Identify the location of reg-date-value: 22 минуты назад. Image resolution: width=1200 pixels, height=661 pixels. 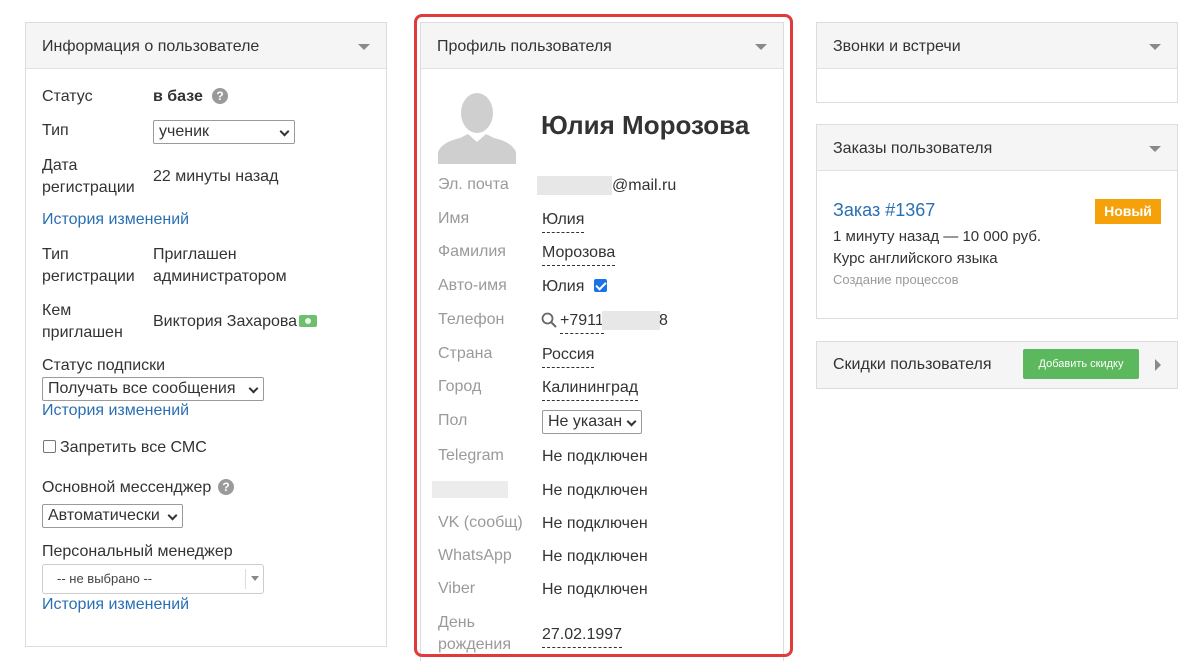
(216, 176).